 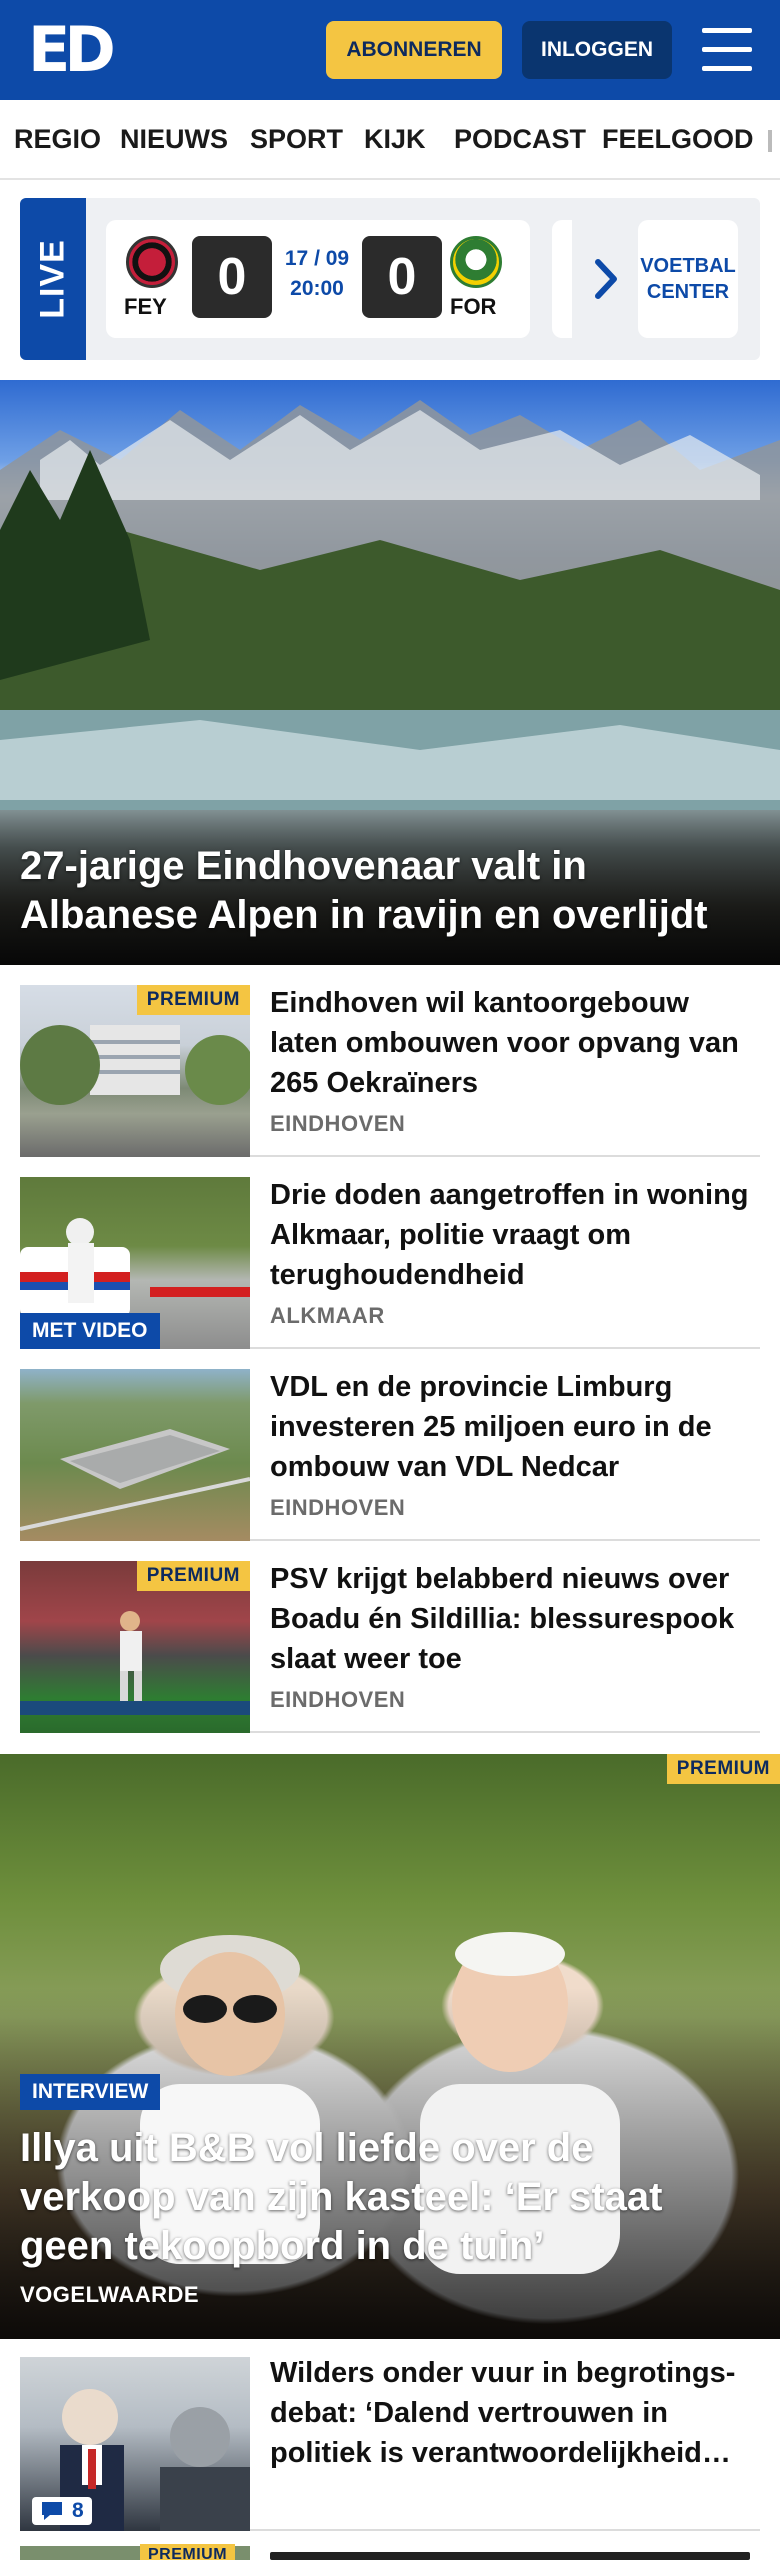 I want to click on next-article-peek: PREMIUM, so click(x=390, y=2550).